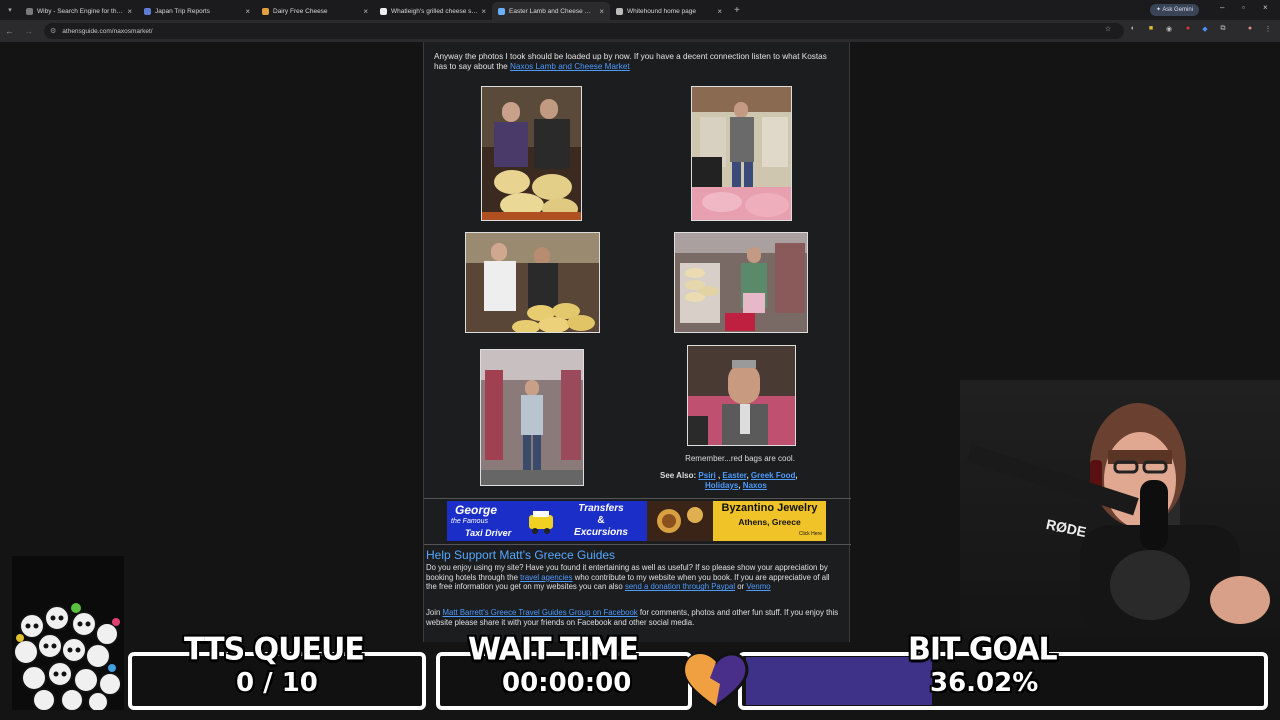 The image size is (1280, 720). What do you see at coordinates (532, 417) in the screenshot?
I see `photo-market-aisle` at bounding box center [532, 417].